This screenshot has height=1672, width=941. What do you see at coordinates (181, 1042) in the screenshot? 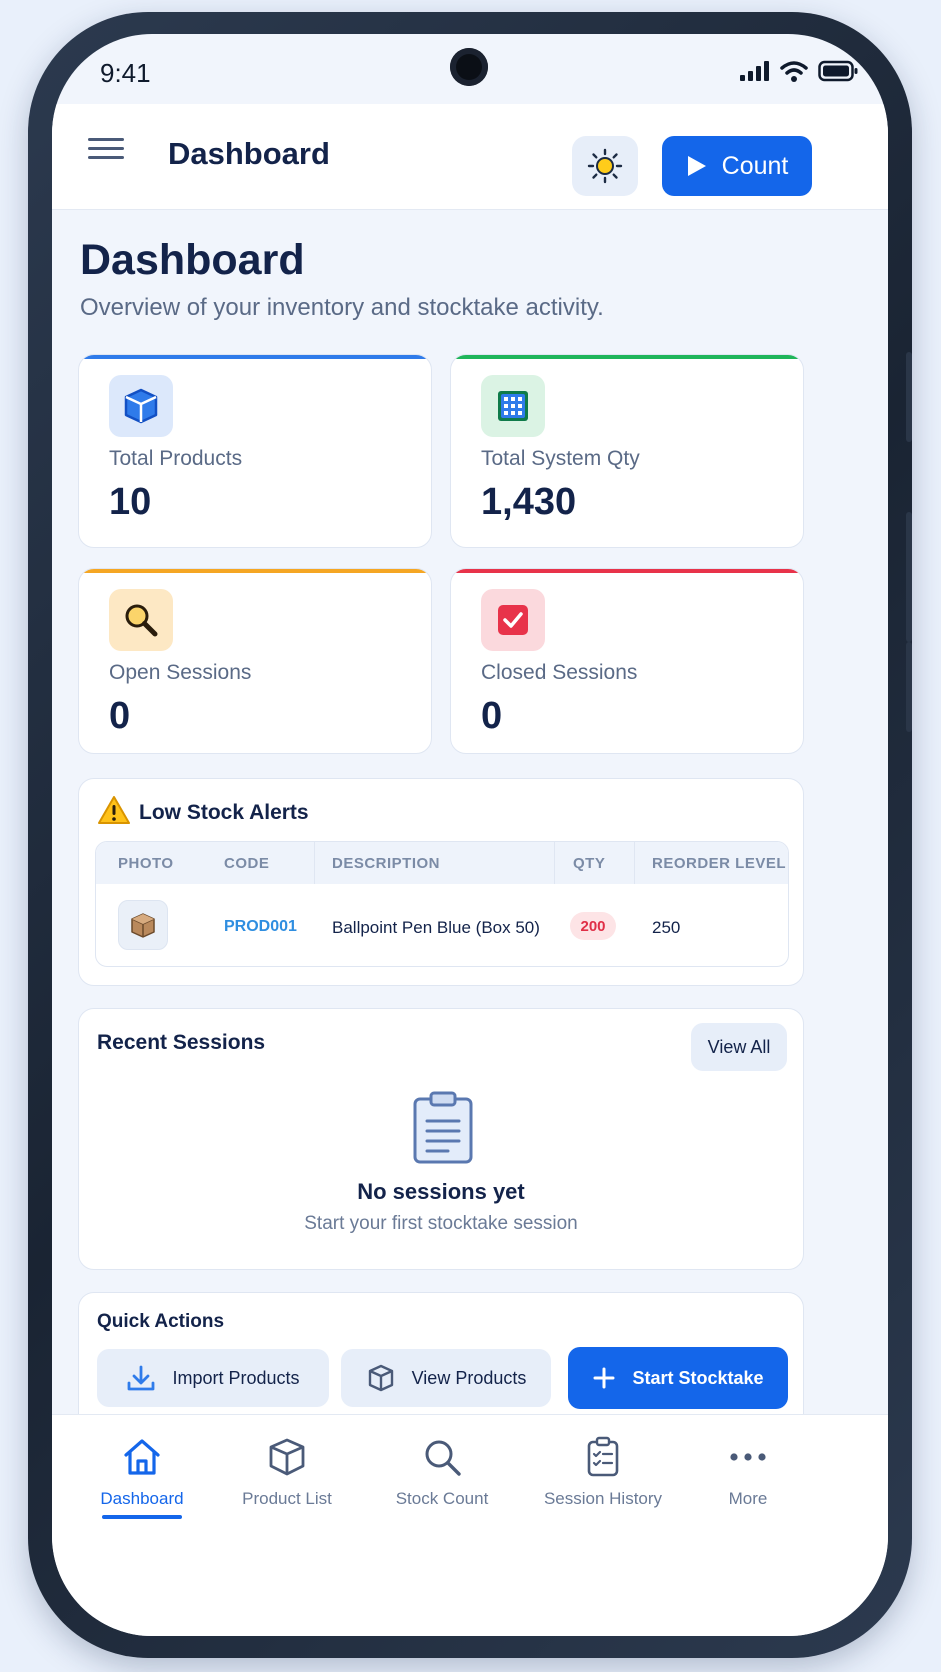
I see `recent-sessions-title: Recent Sessions` at bounding box center [181, 1042].